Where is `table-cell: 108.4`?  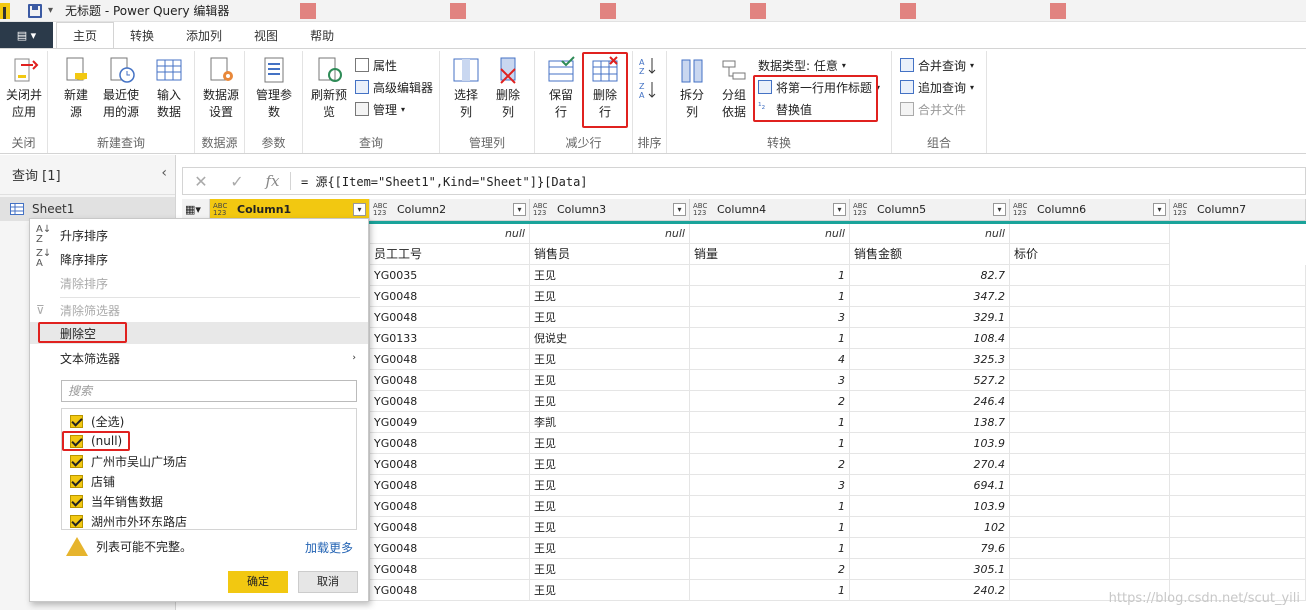
table-cell: 108.4 is located at coordinates (930, 338).